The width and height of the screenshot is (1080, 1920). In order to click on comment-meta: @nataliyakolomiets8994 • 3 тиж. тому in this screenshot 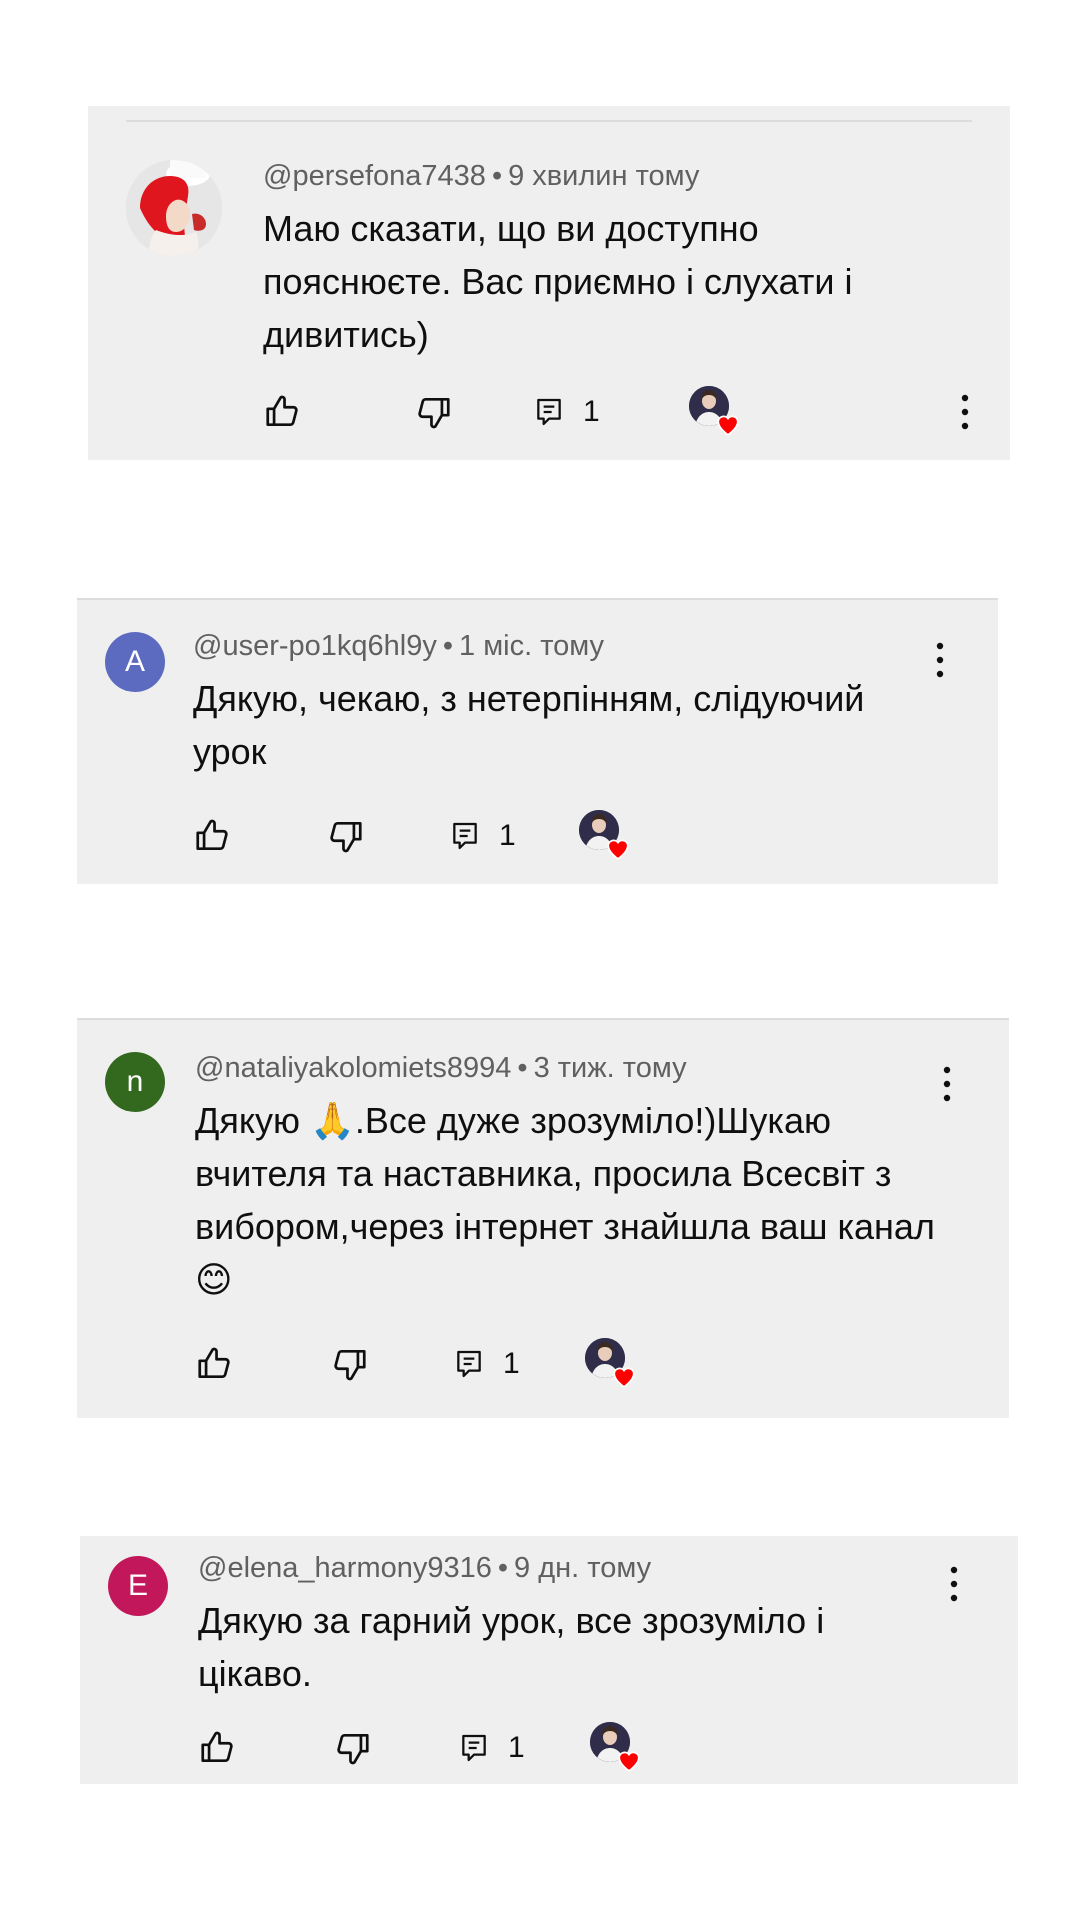, I will do `click(441, 1068)`.